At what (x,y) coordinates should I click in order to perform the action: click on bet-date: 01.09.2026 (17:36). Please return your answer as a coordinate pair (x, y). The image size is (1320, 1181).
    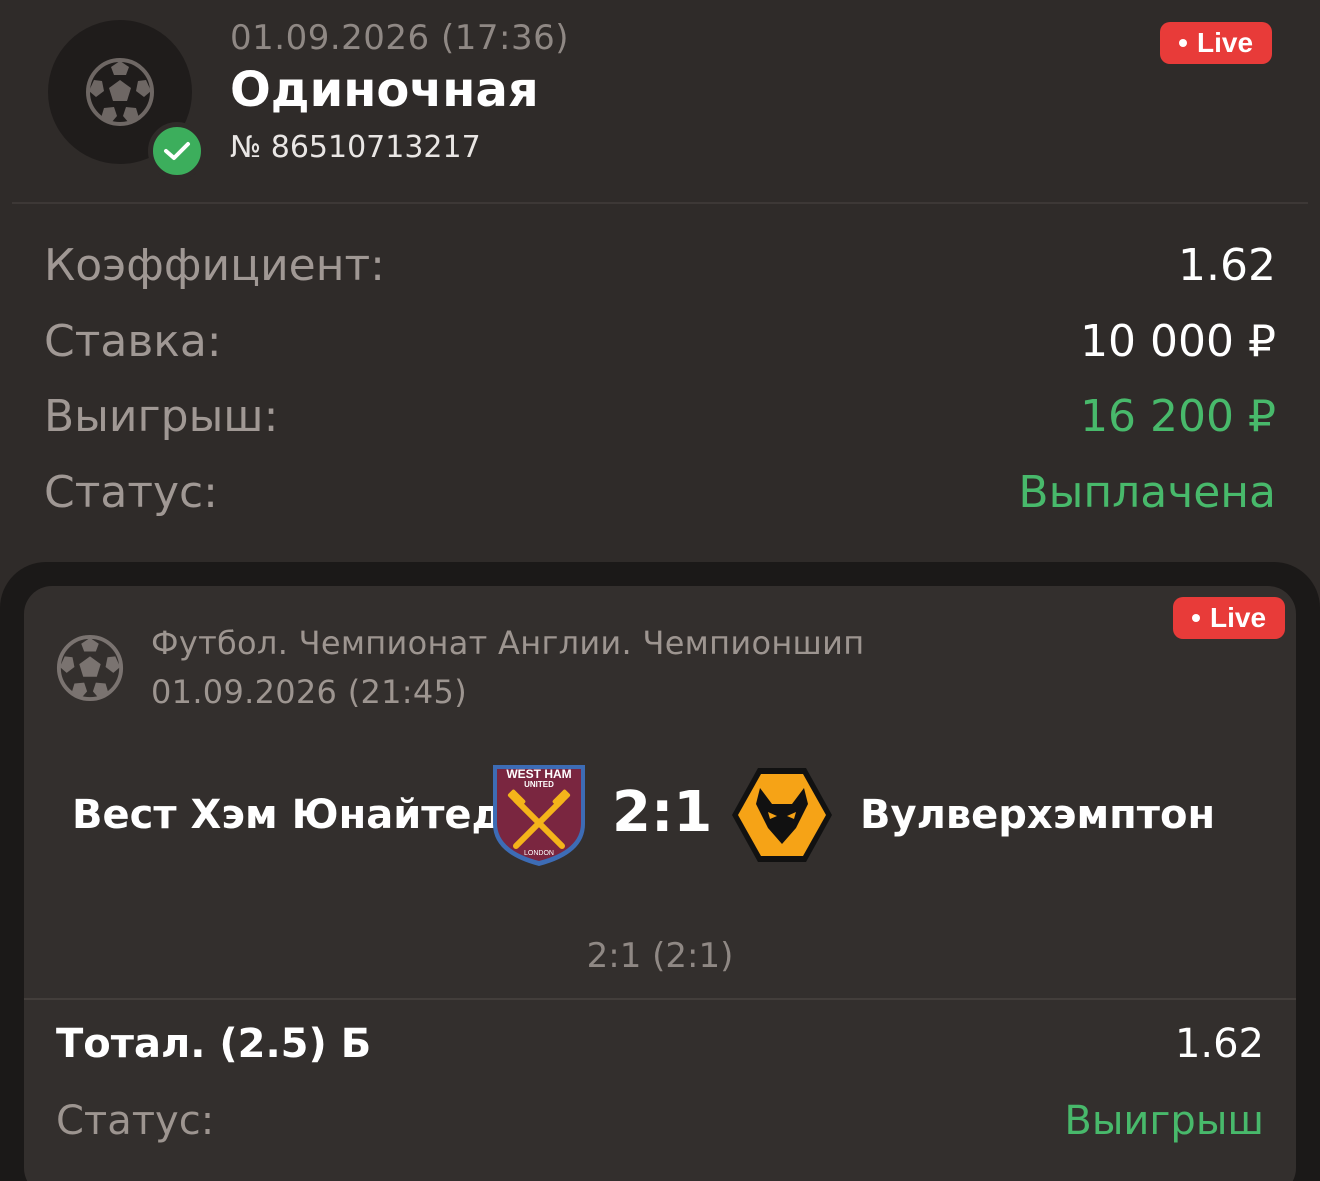
    Looking at the image, I should click on (399, 38).